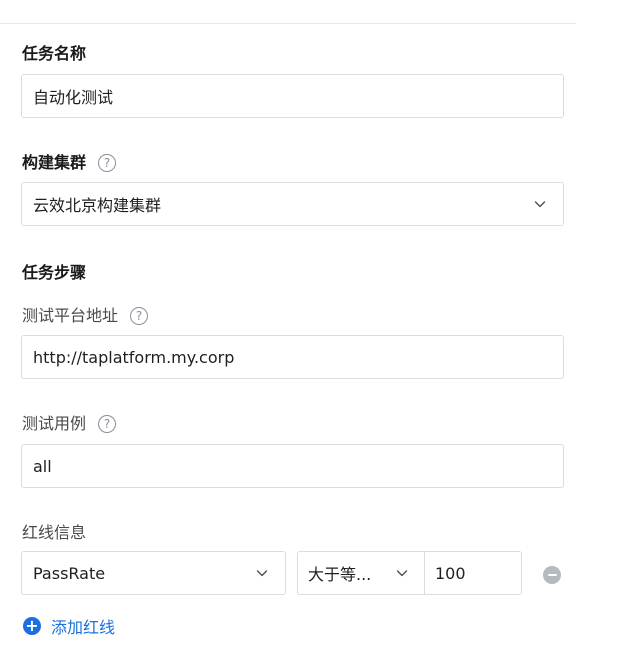 The image size is (640, 651). I want to click on right-divider, so click(596, 325).